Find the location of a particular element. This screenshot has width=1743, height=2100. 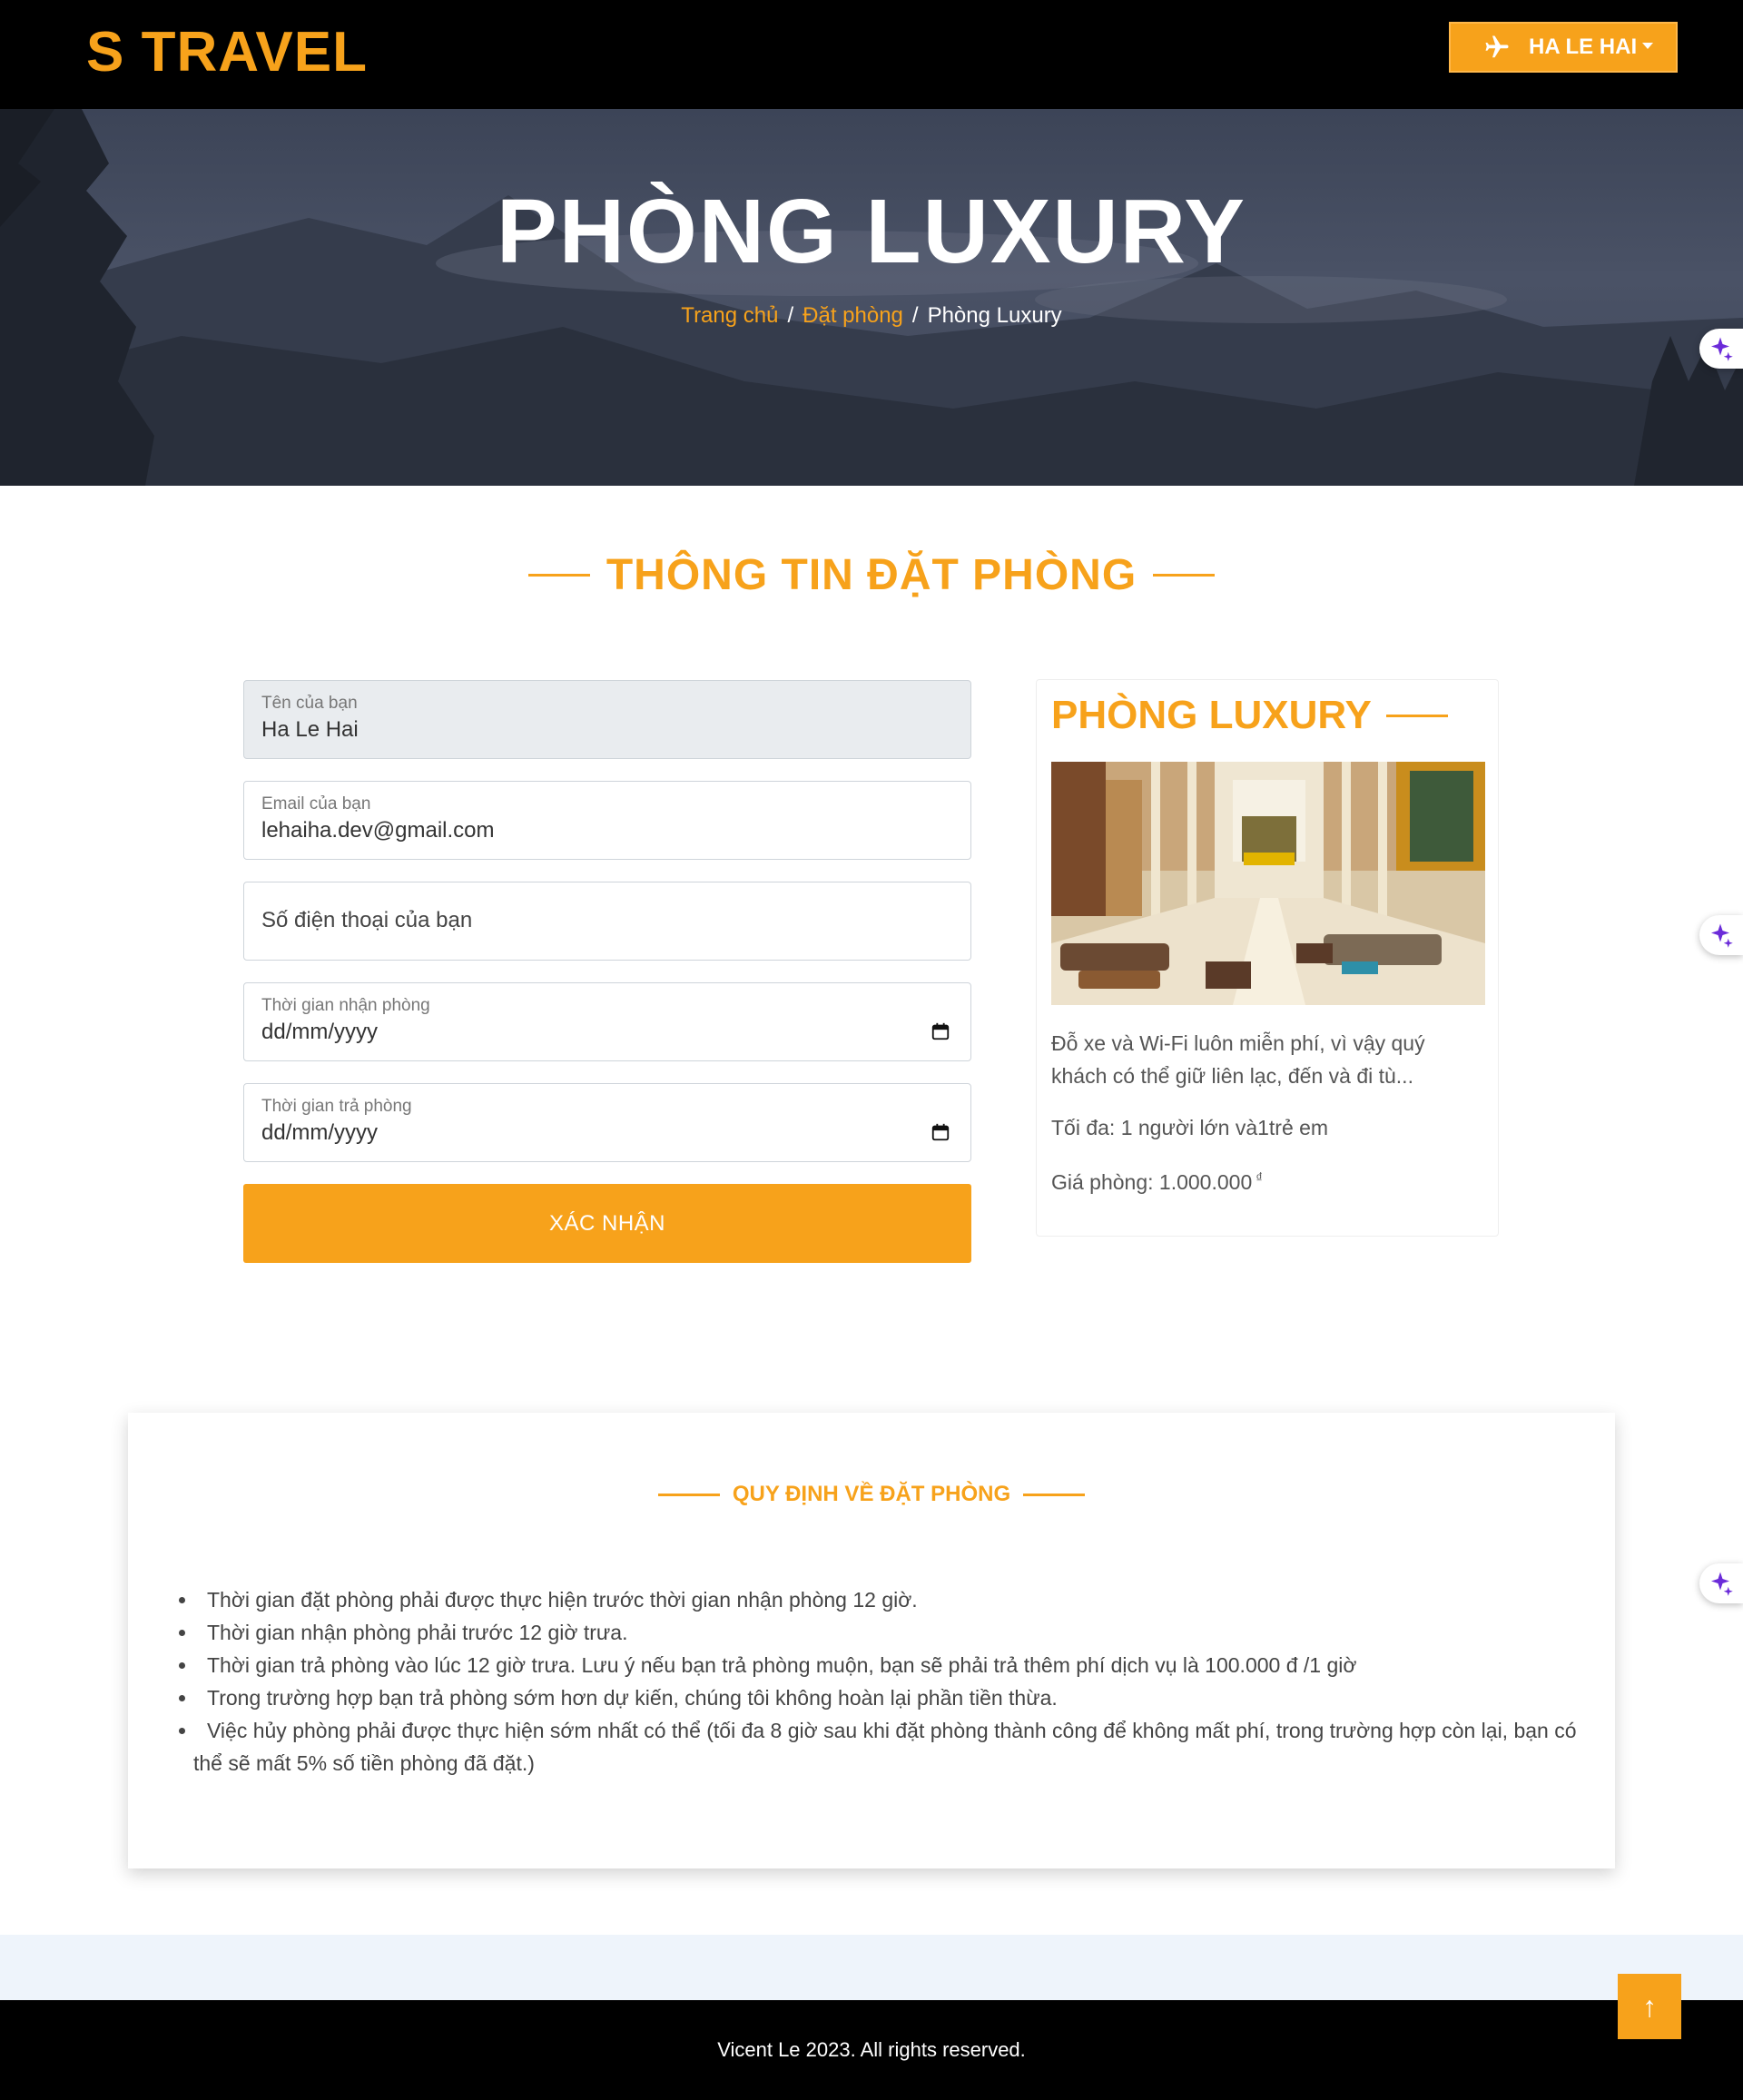

brand-logo: S TRAVEL is located at coordinates (227, 52).